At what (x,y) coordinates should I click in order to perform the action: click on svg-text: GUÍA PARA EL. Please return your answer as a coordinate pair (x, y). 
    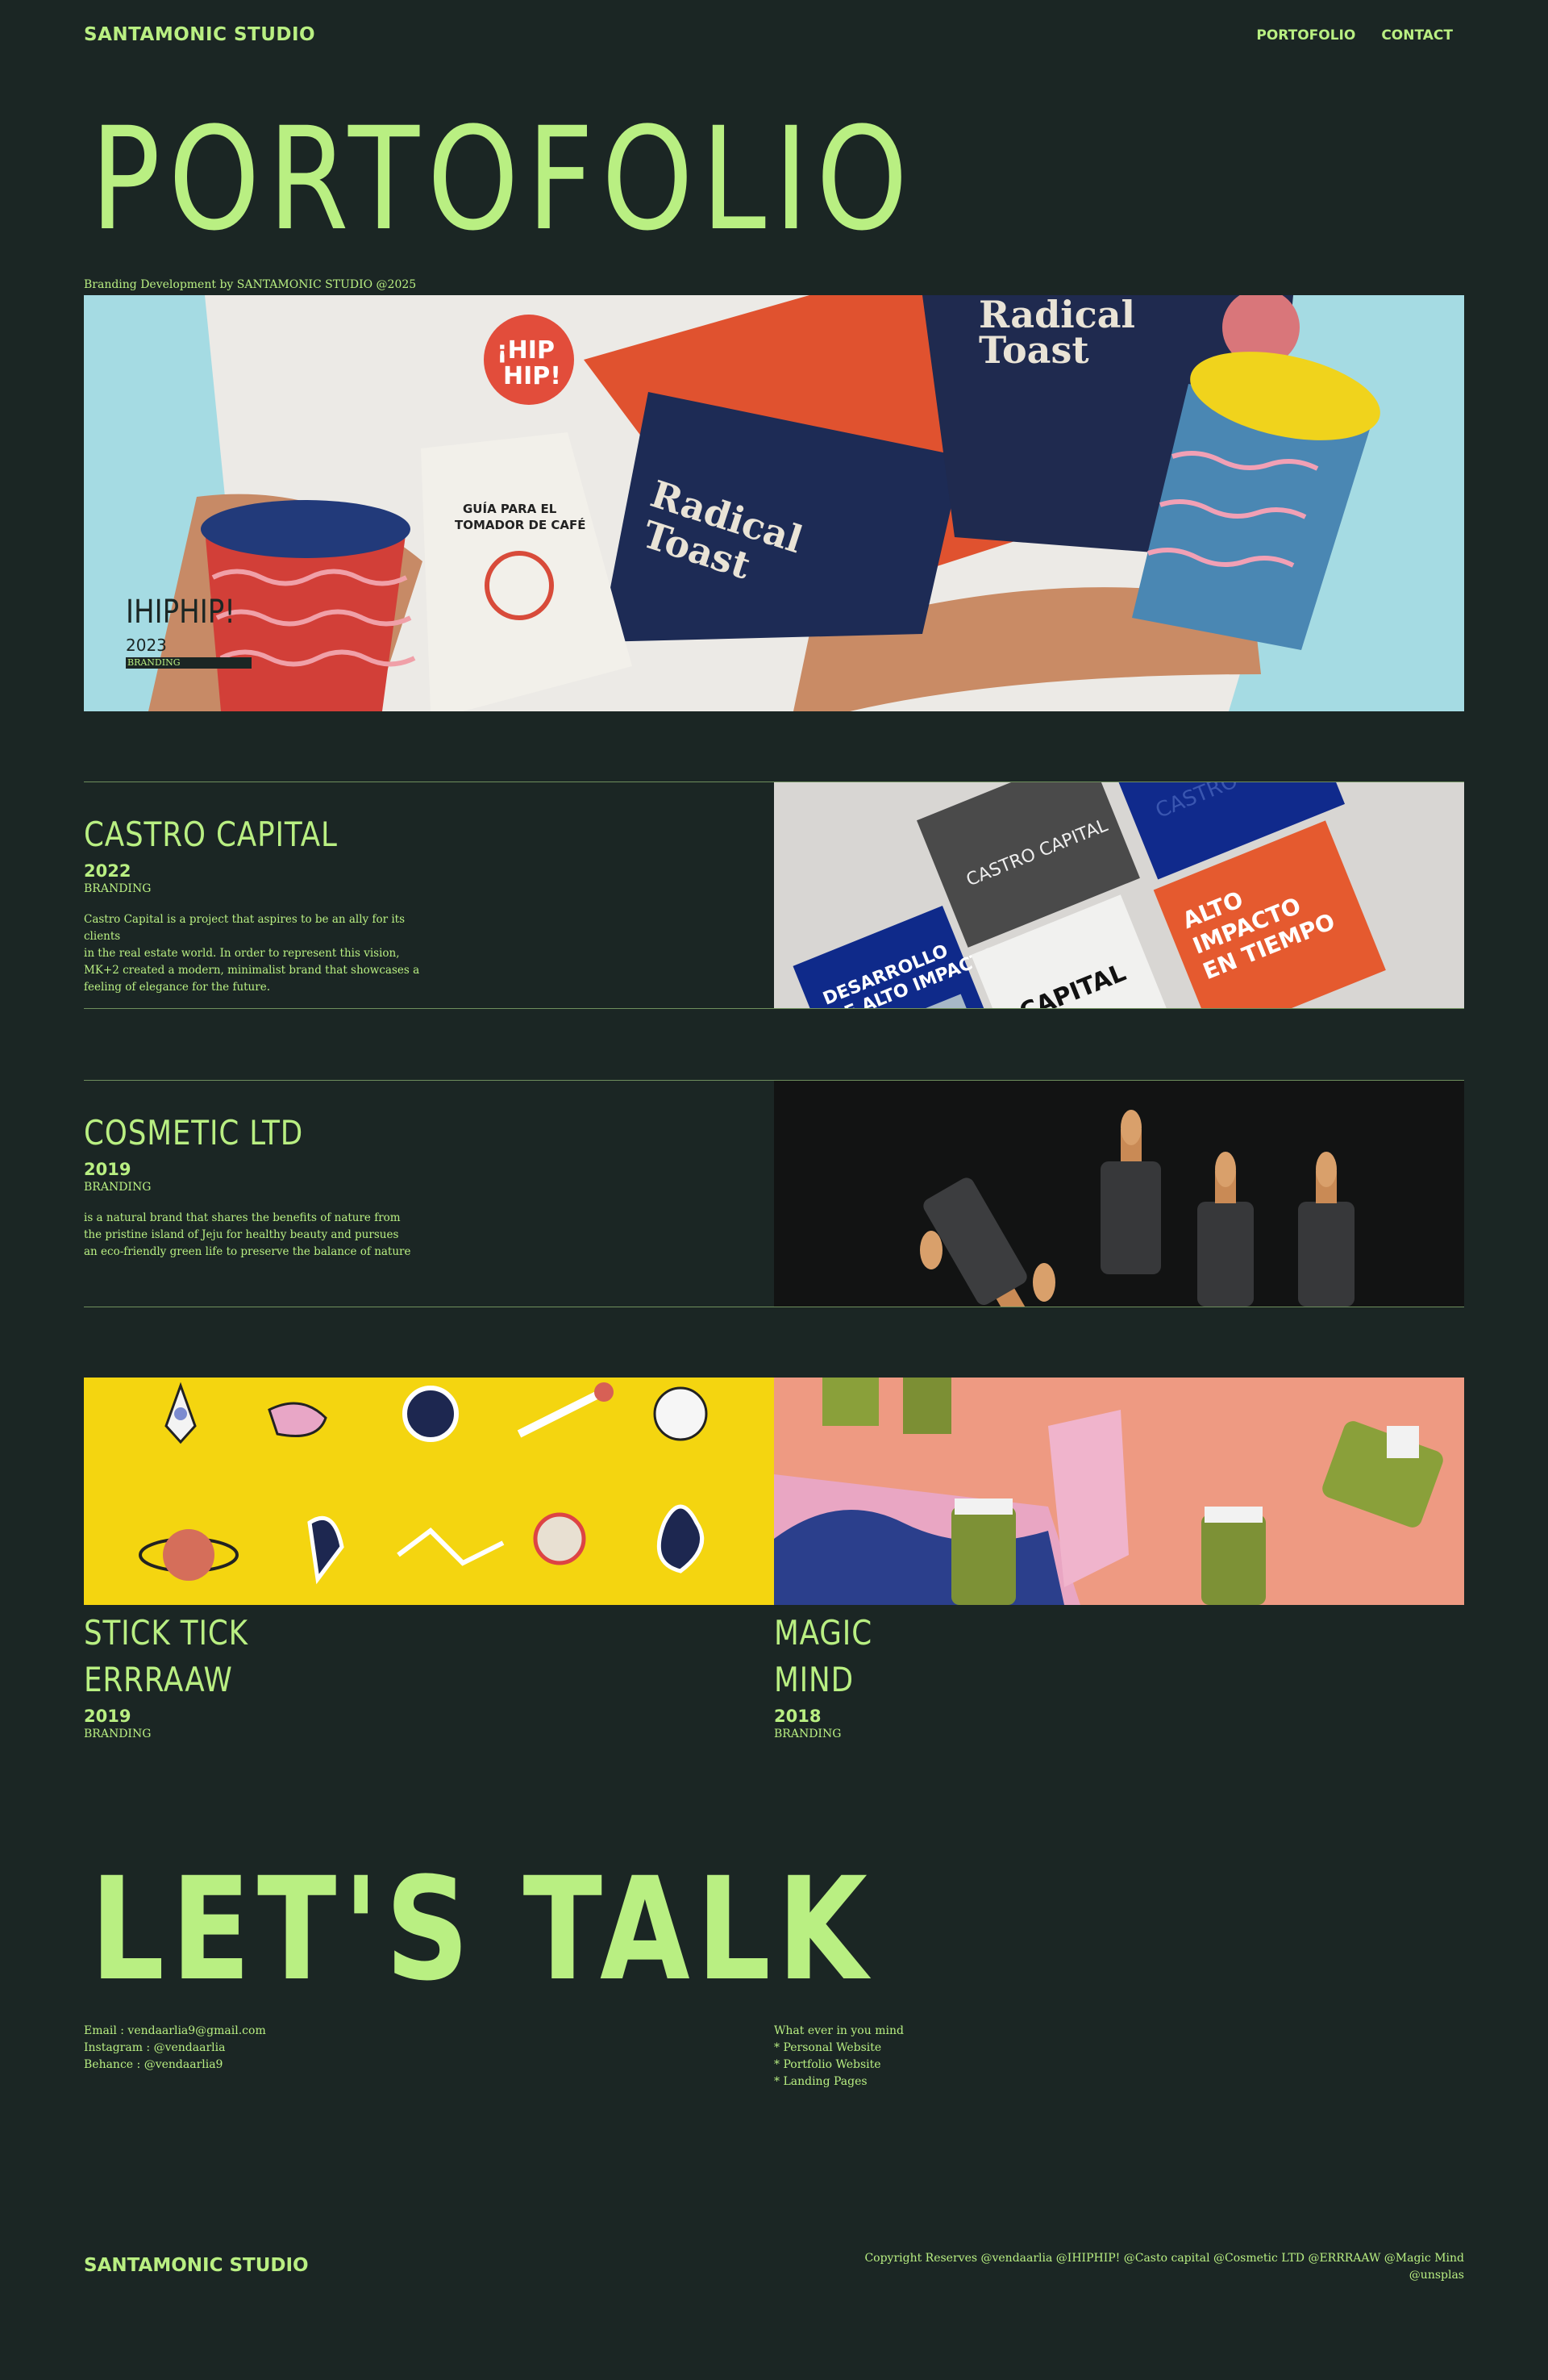
    Looking at the image, I should click on (510, 508).